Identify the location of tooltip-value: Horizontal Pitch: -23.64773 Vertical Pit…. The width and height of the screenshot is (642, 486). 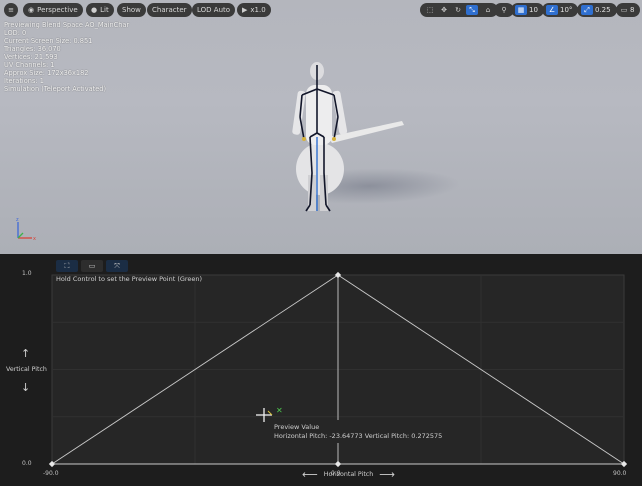
(358, 436).